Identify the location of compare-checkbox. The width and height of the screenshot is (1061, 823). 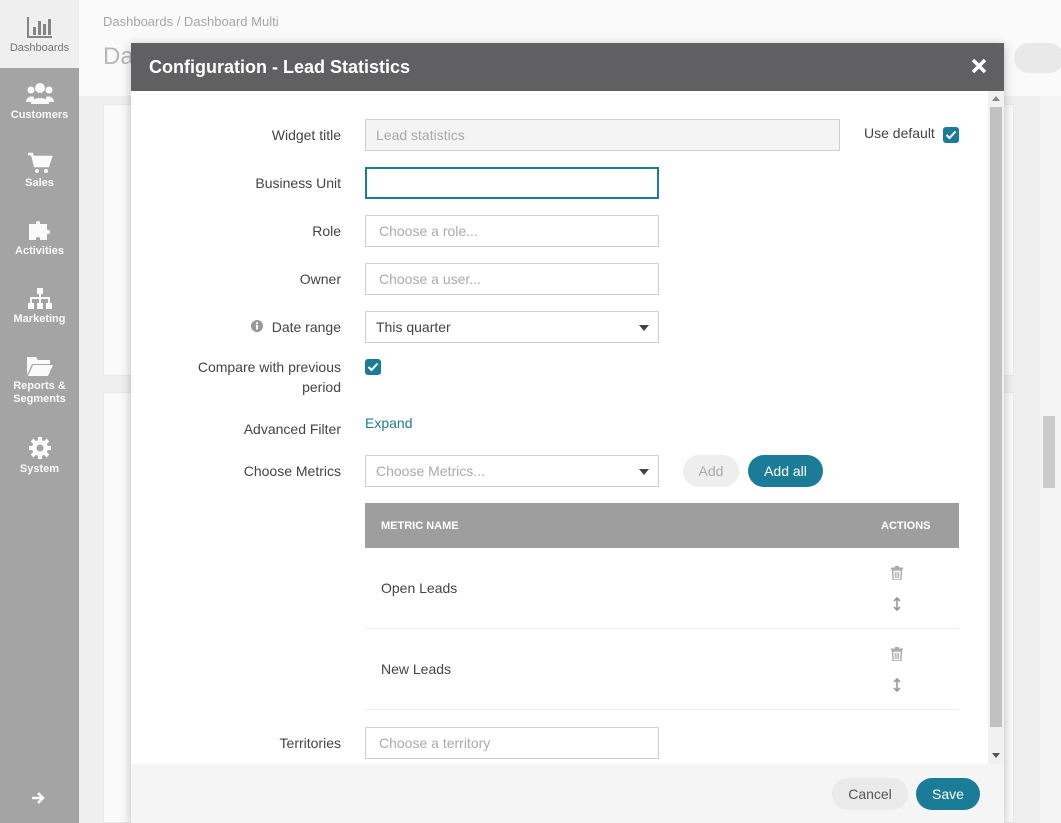
(373, 367).